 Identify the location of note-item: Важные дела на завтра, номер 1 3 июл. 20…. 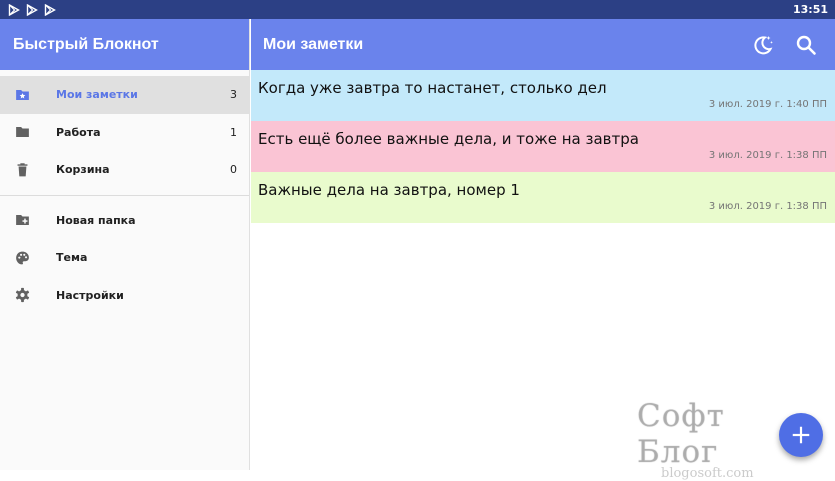
(543, 197).